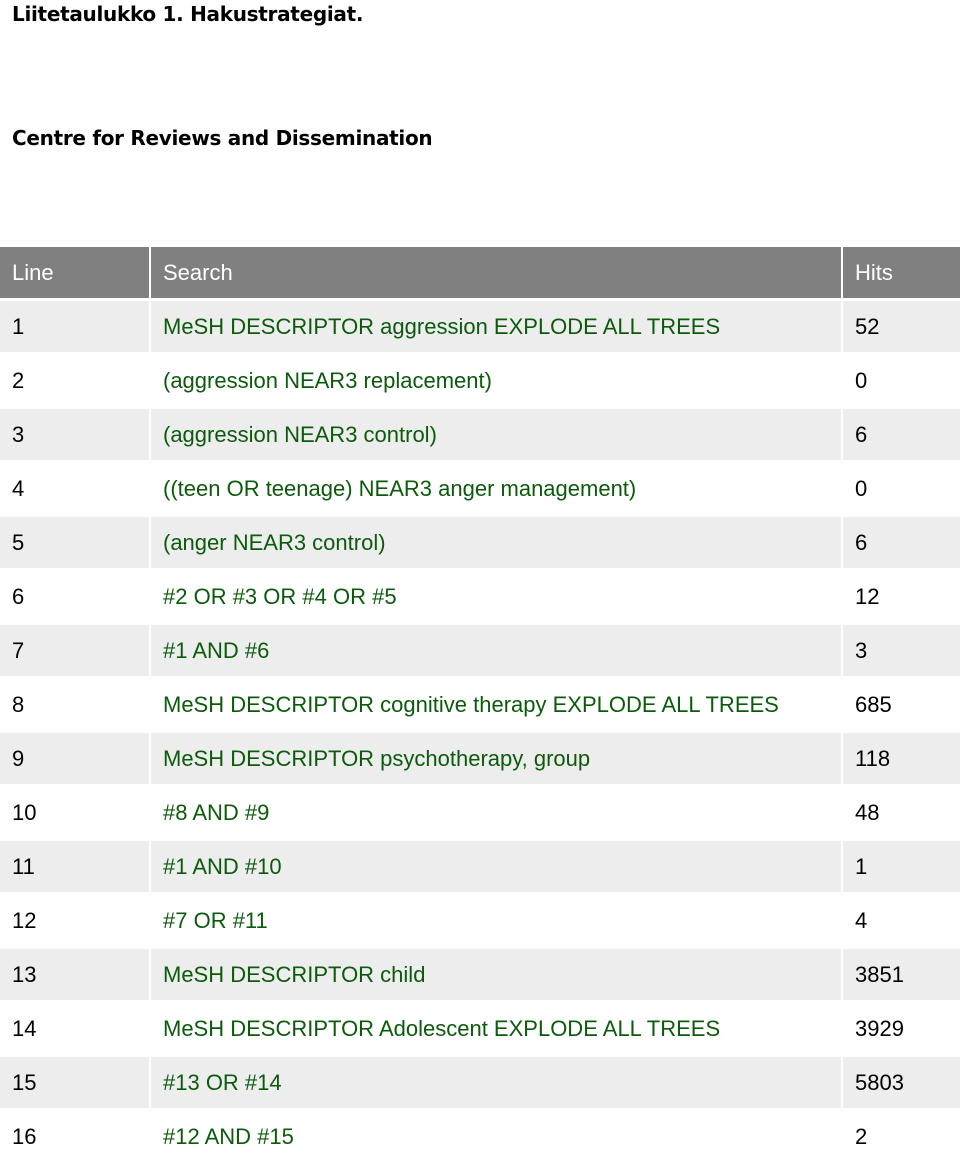 This screenshot has width=960, height=1165. Describe the element at coordinates (495, 274) in the screenshot. I see `column-header-search: Search` at that location.